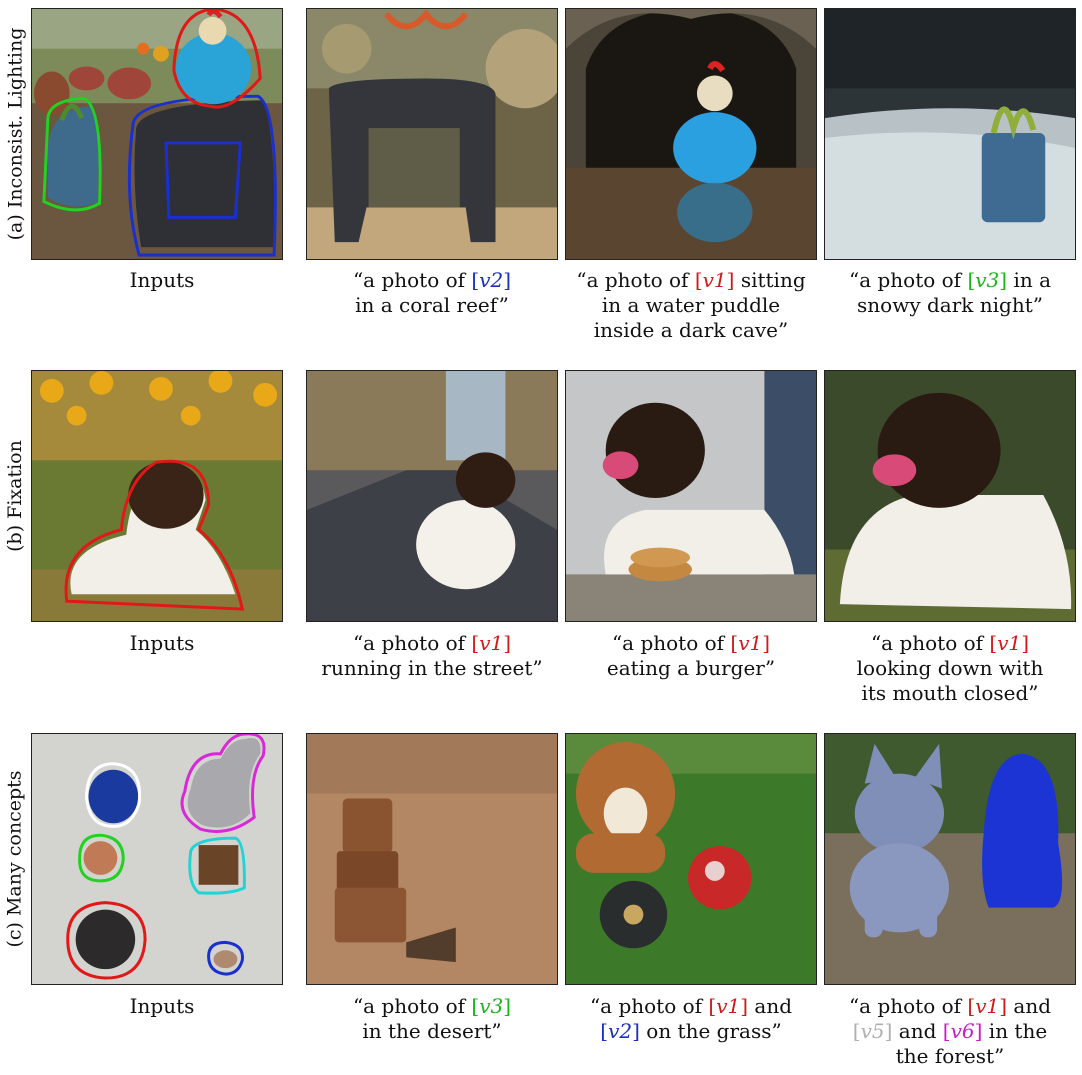 The width and height of the screenshot is (1082, 1075). Describe the element at coordinates (432, 134) in the screenshot. I see `generated-image-coral-reef` at that location.